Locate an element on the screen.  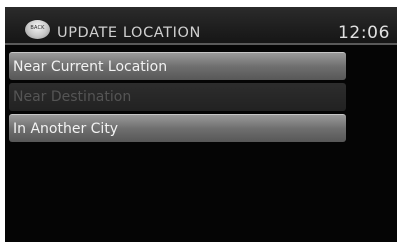
near-current-location-button: Near Current Location is located at coordinates (177, 66).